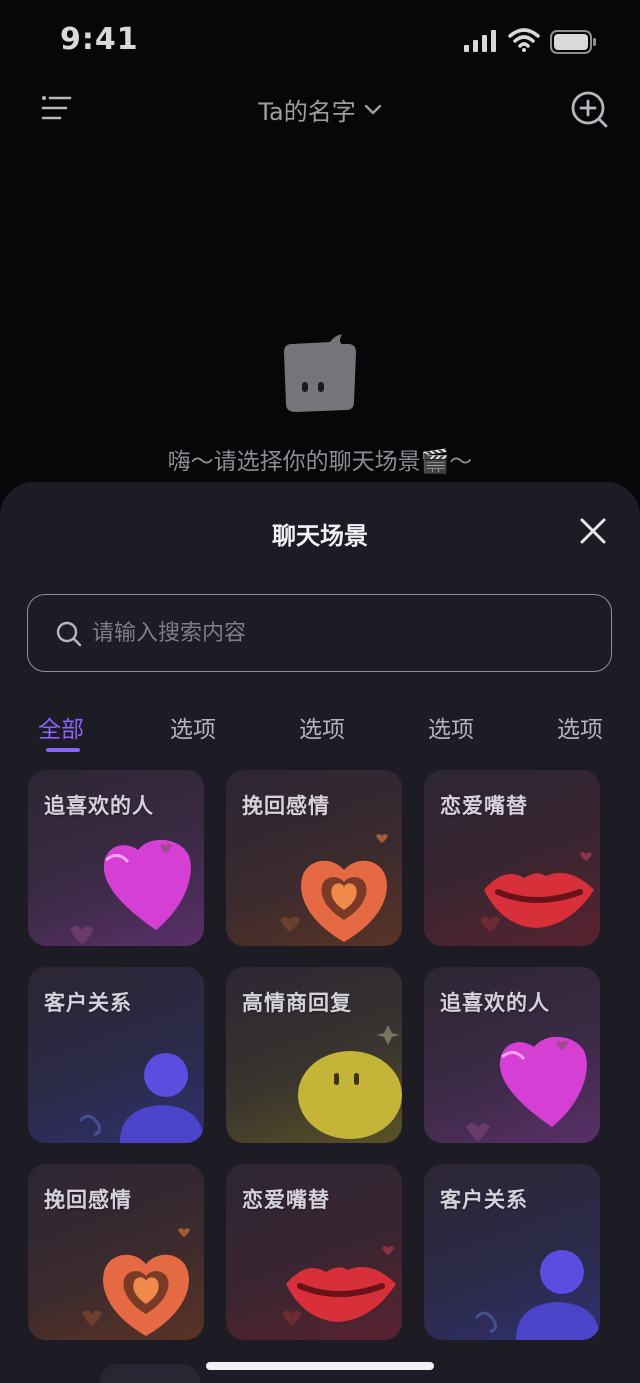 This screenshot has height=1383, width=640. Describe the element at coordinates (320, 462) in the screenshot. I see `empty-state-text: 嗨～请选择你的聊天场景🎬～` at that location.